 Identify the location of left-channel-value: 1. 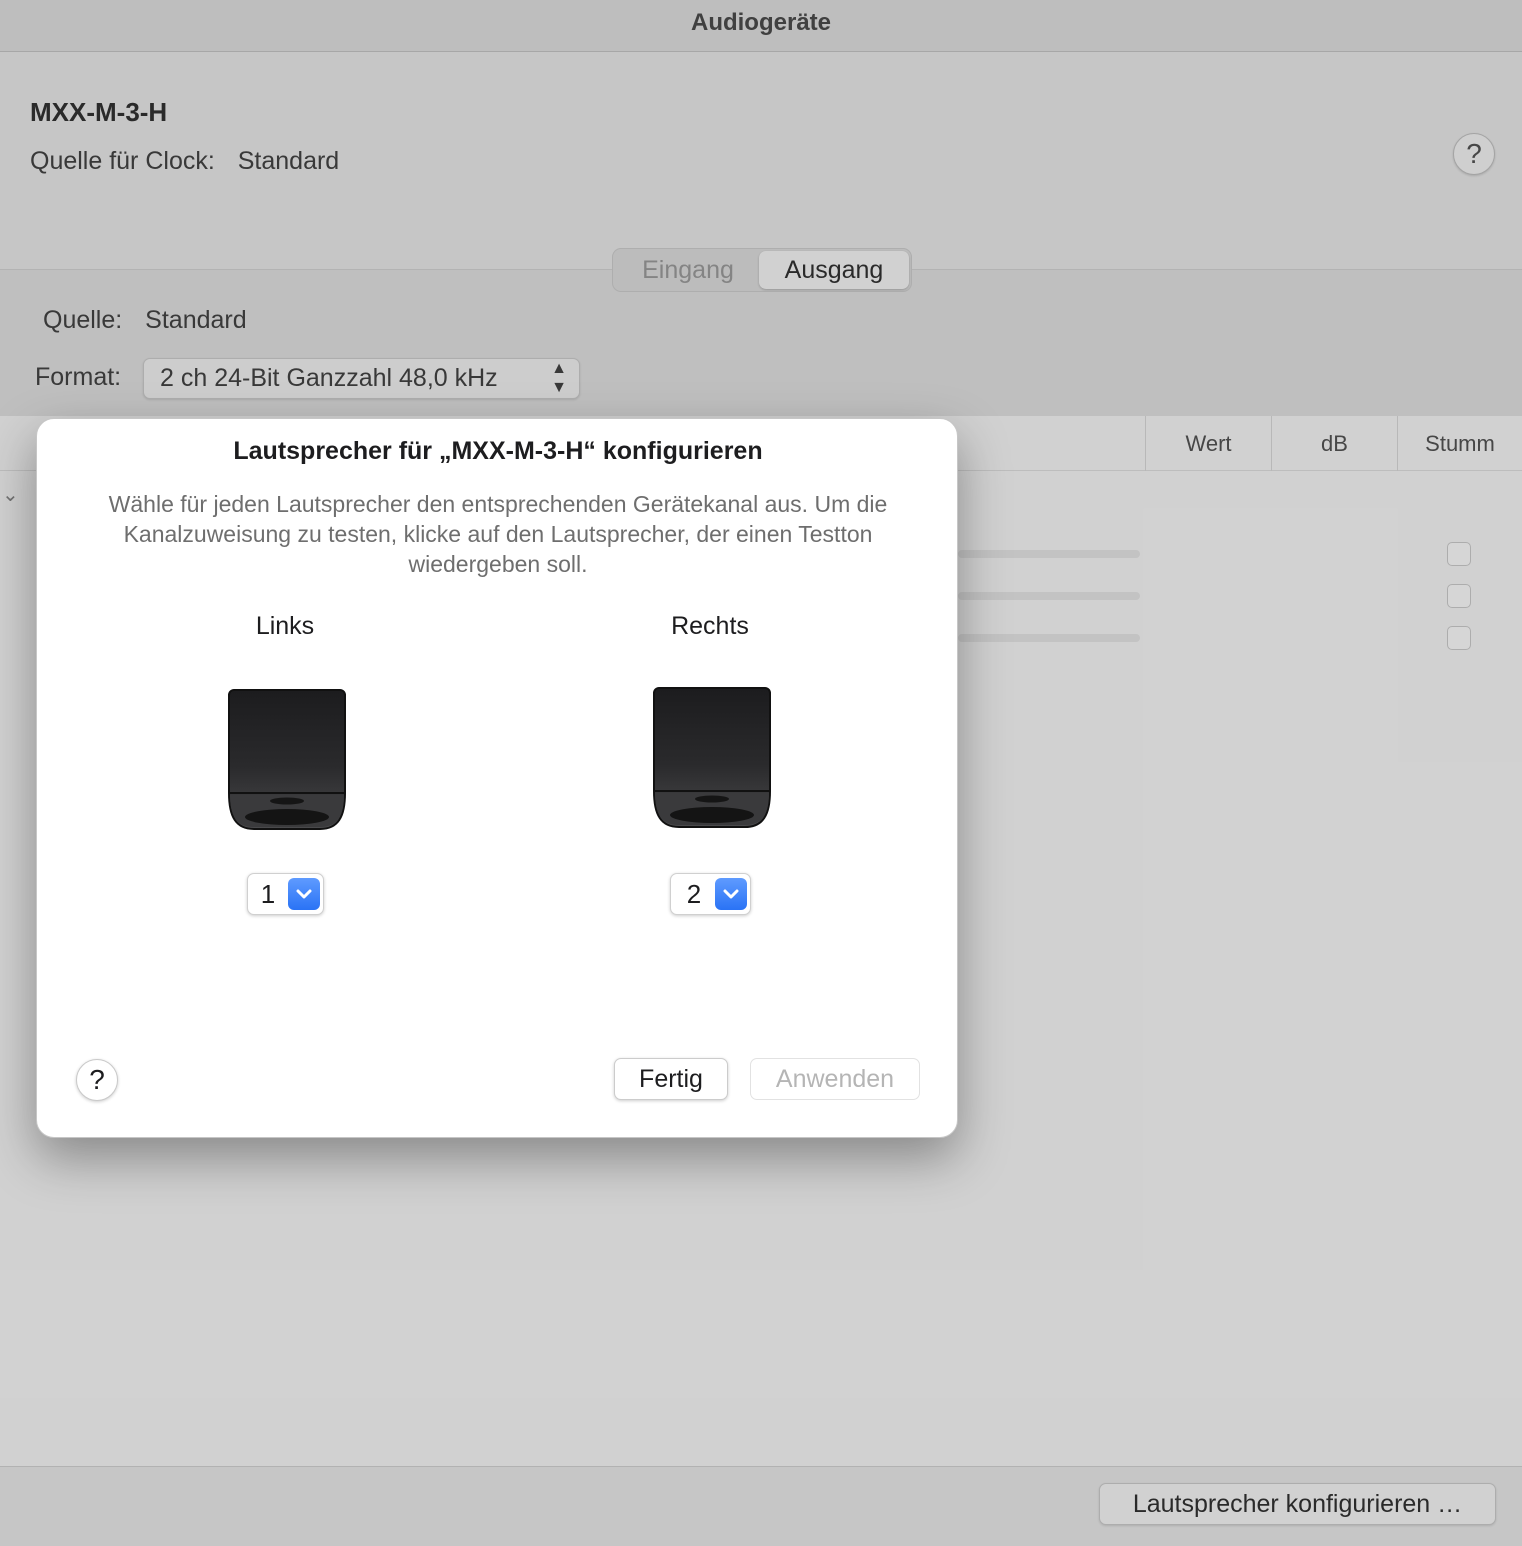
(268, 894).